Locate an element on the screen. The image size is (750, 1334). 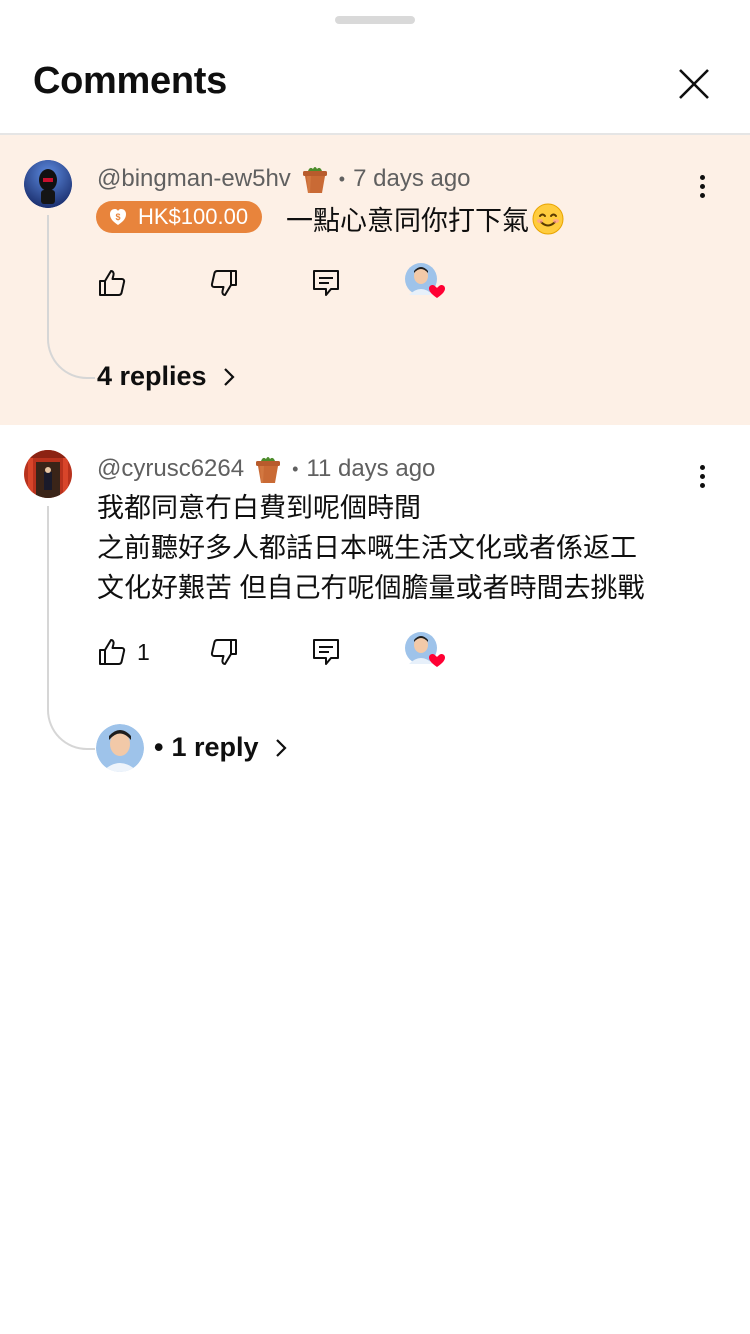
like-button: 1 is located at coordinates (123, 652).